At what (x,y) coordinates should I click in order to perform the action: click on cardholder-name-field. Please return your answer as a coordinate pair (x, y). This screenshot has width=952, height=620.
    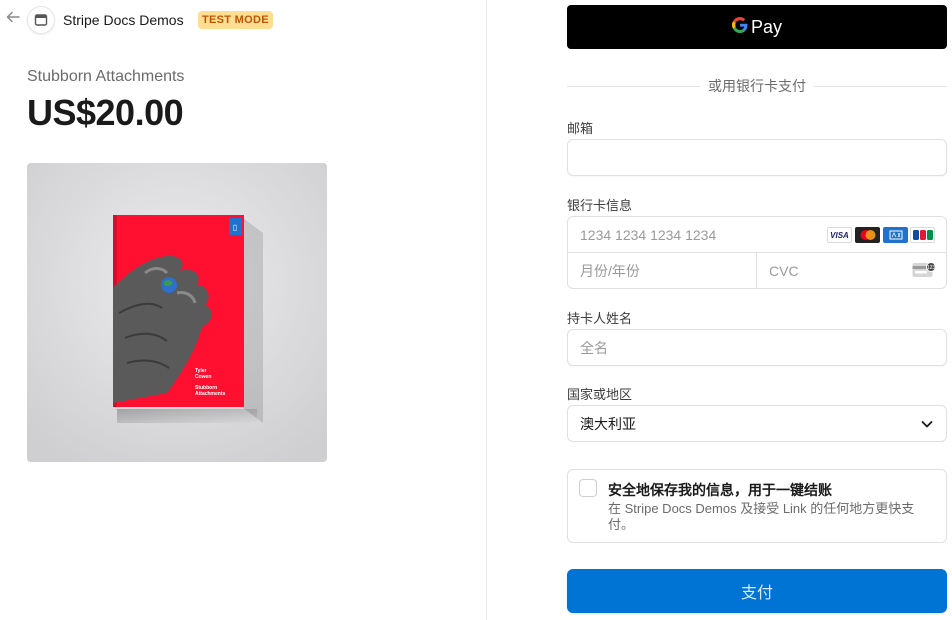
    Looking at the image, I should click on (757, 347).